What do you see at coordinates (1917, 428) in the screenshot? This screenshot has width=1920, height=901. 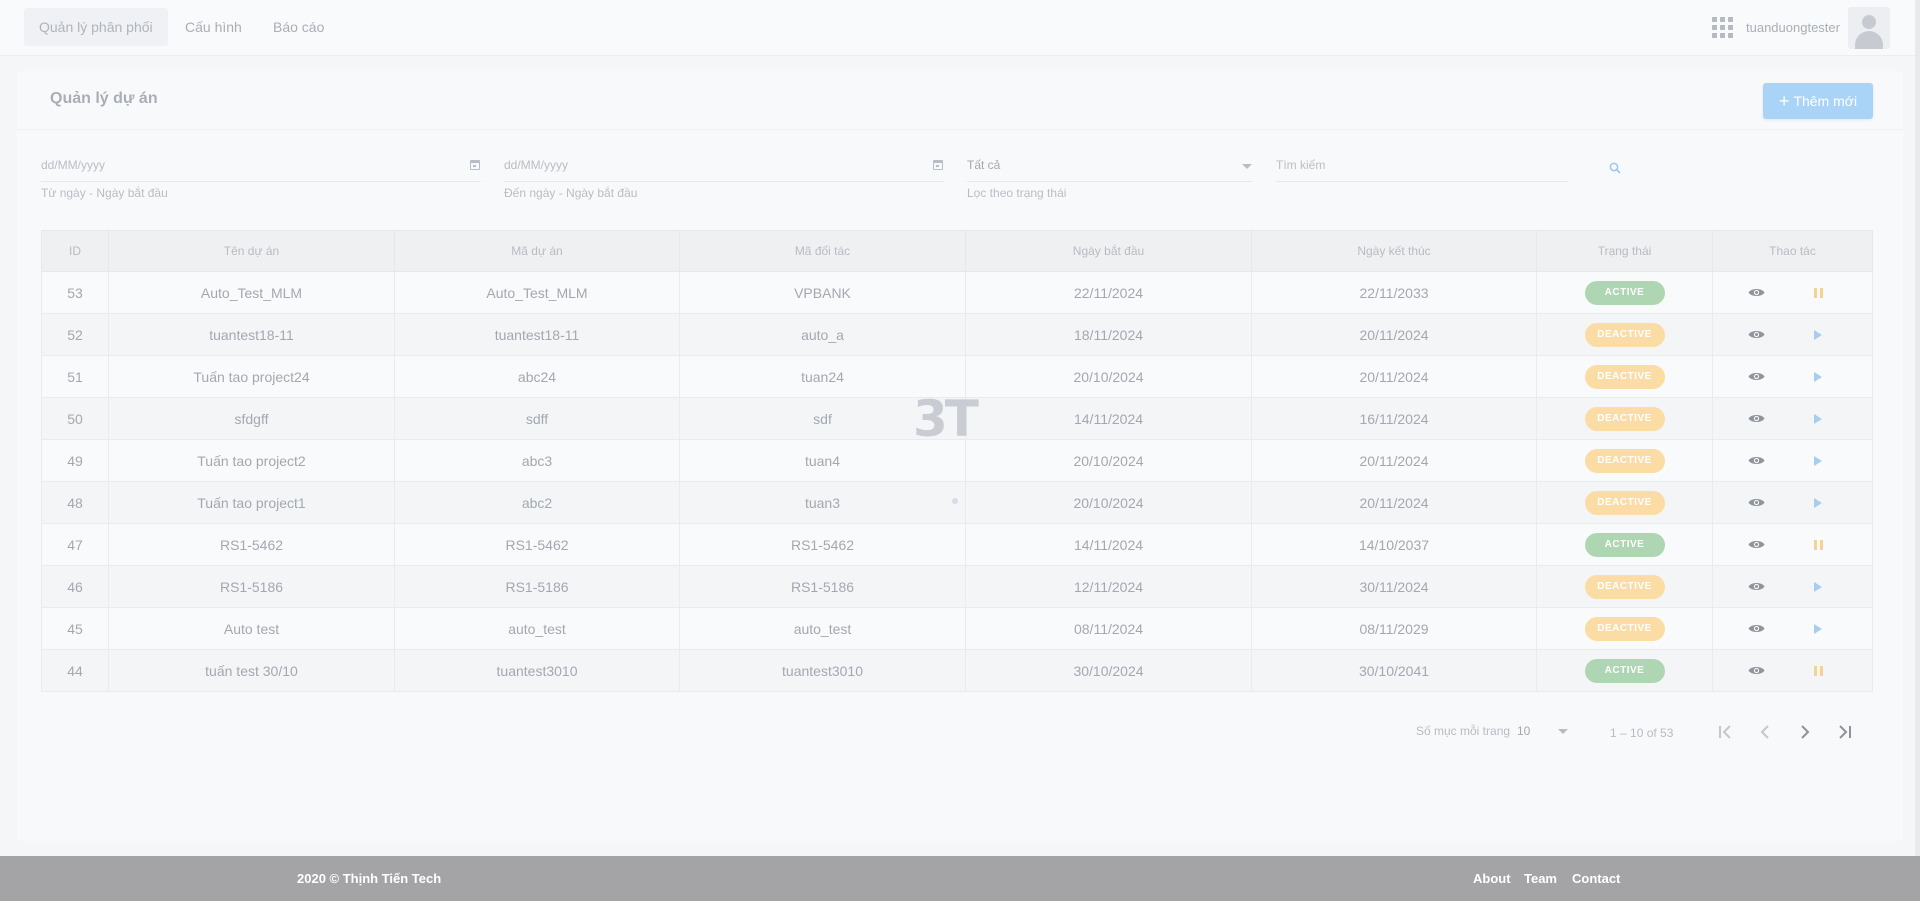 I see `page-scrollbar` at bounding box center [1917, 428].